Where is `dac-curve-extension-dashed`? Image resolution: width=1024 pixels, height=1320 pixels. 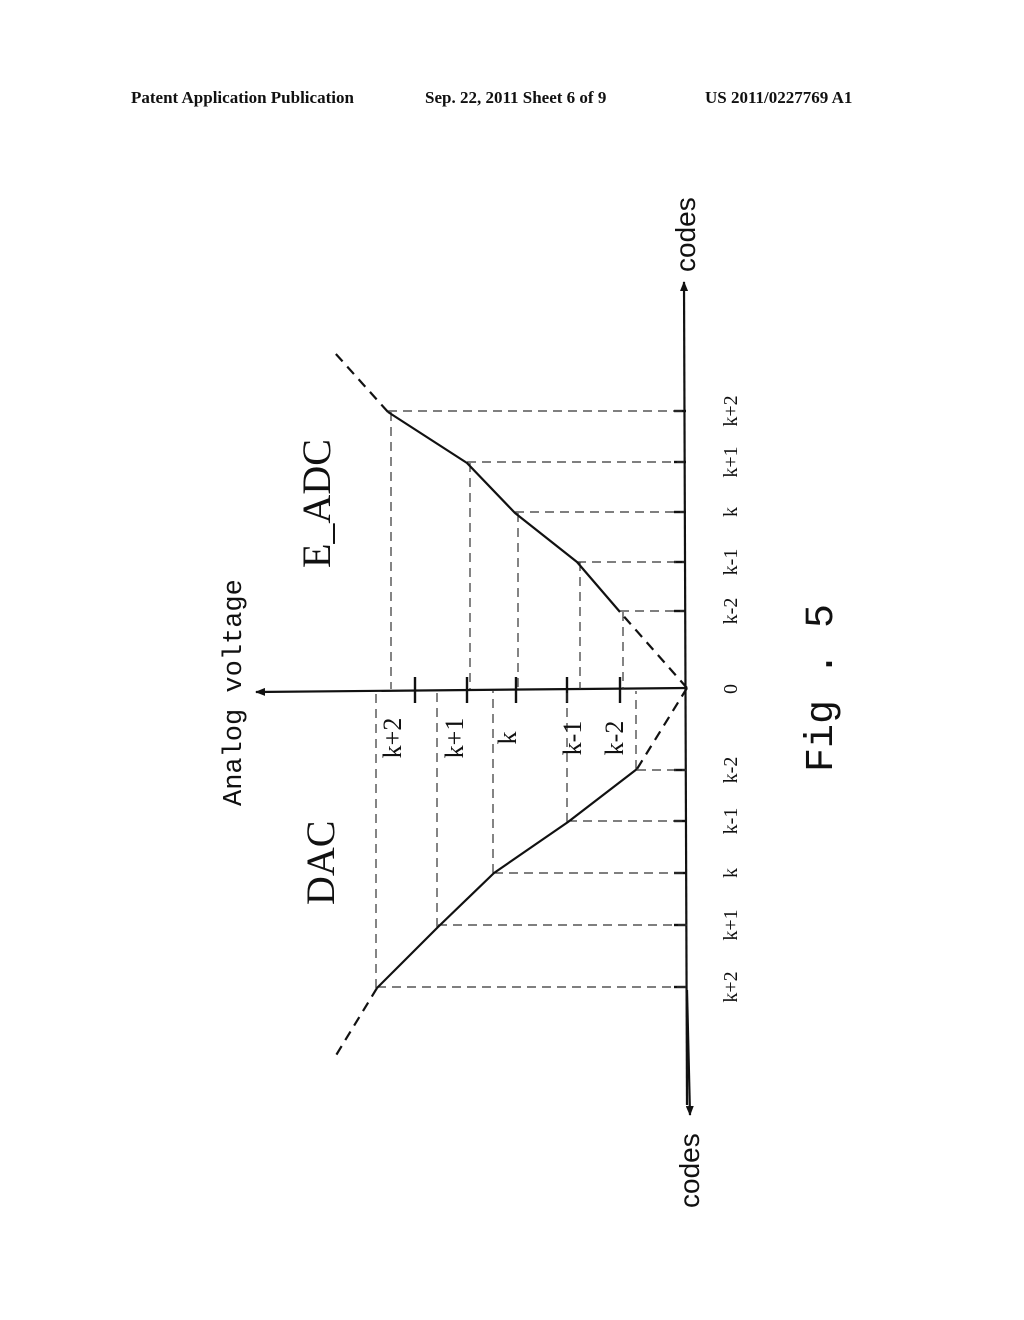 dac-curve-extension-dashed is located at coordinates (356, 1022).